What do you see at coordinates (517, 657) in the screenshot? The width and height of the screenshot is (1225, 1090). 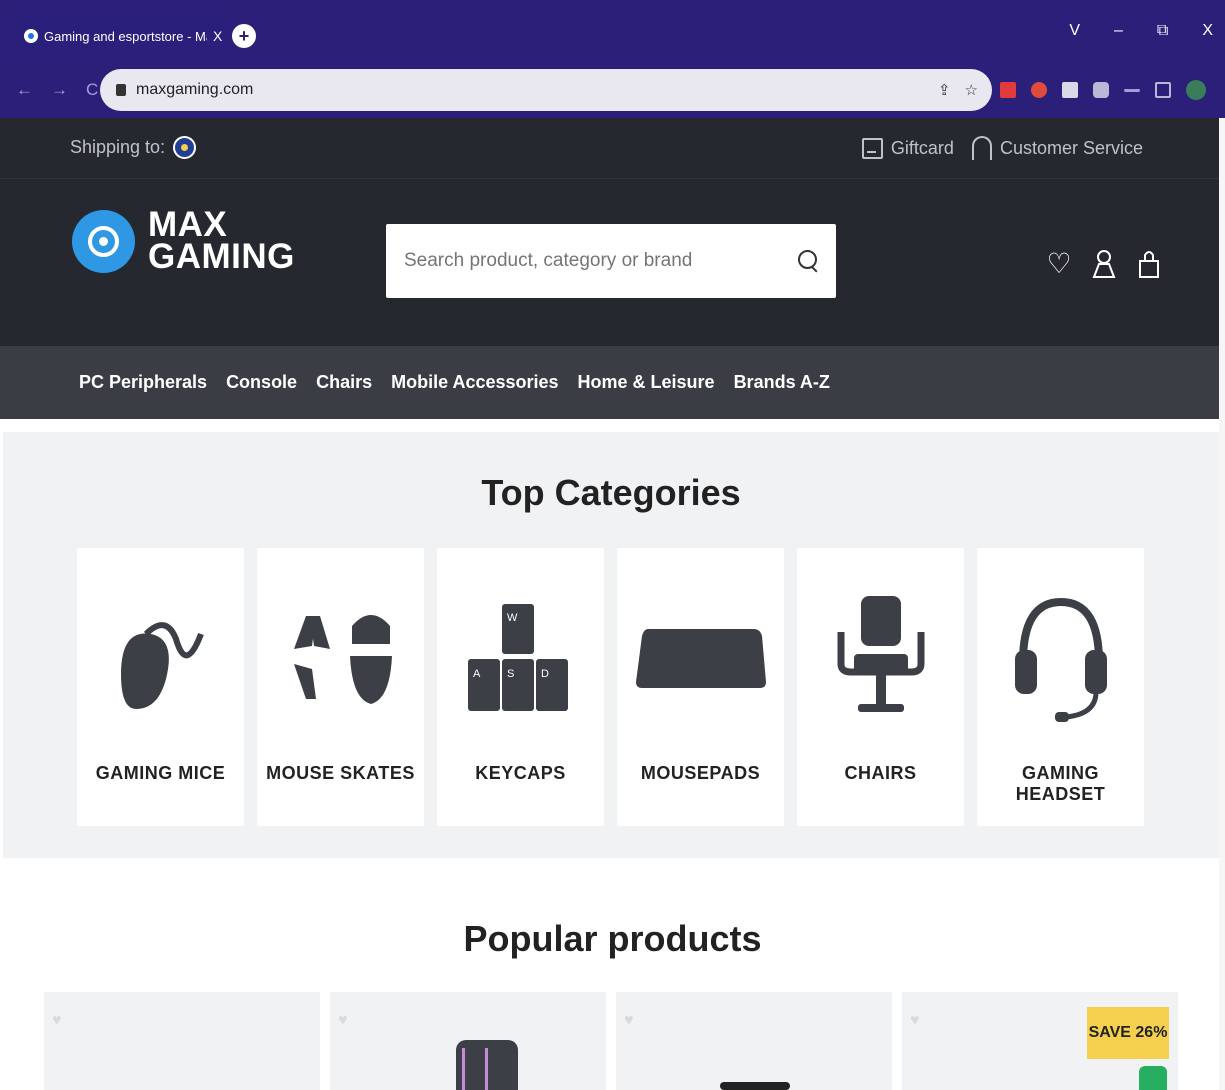 I see `keycaps-icon: W A S D` at bounding box center [517, 657].